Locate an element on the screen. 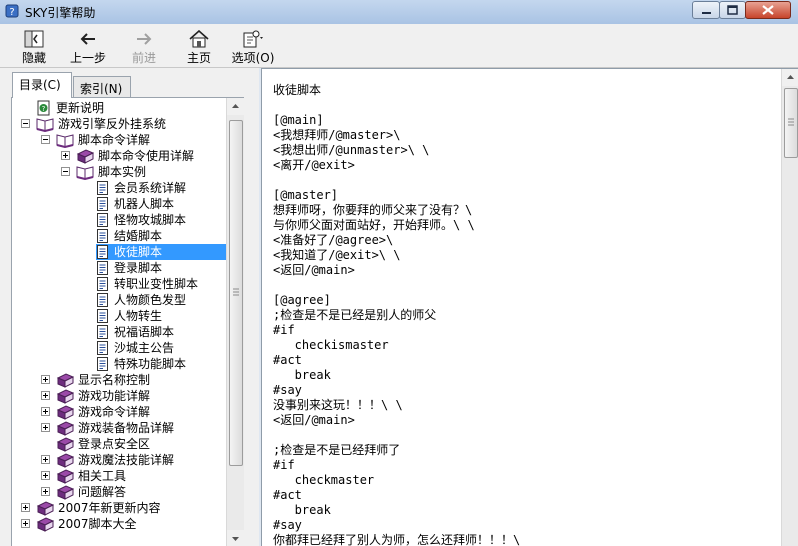  tree-item-faq: 问题解答 is located at coordinates (92, 492).